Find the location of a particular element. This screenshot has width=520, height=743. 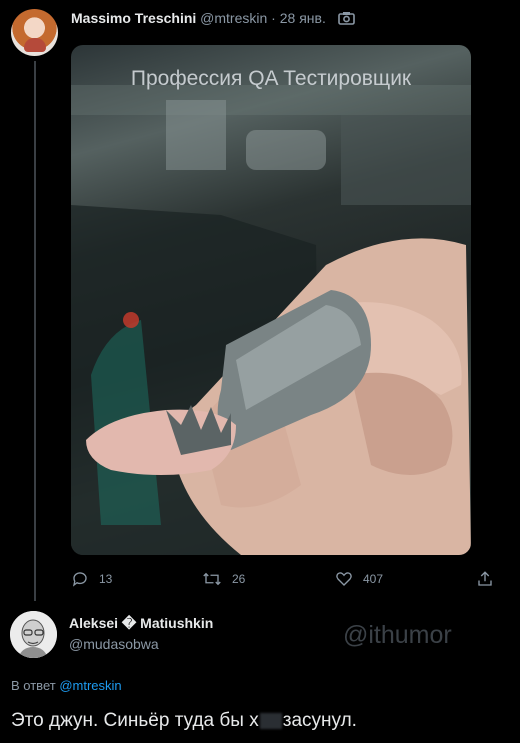

author-avatar is located at coordinates (34, 32).